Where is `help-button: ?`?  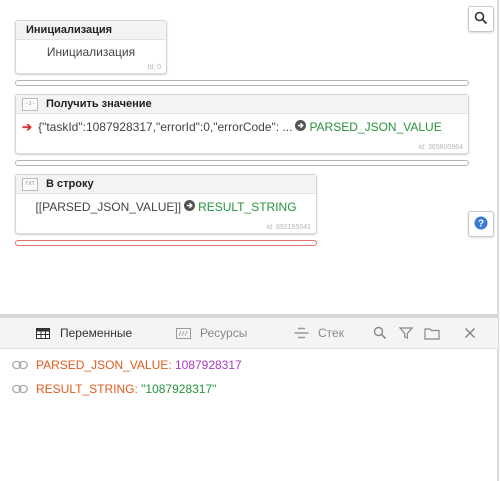 help-button: ? is located at coordinates (481, 224).